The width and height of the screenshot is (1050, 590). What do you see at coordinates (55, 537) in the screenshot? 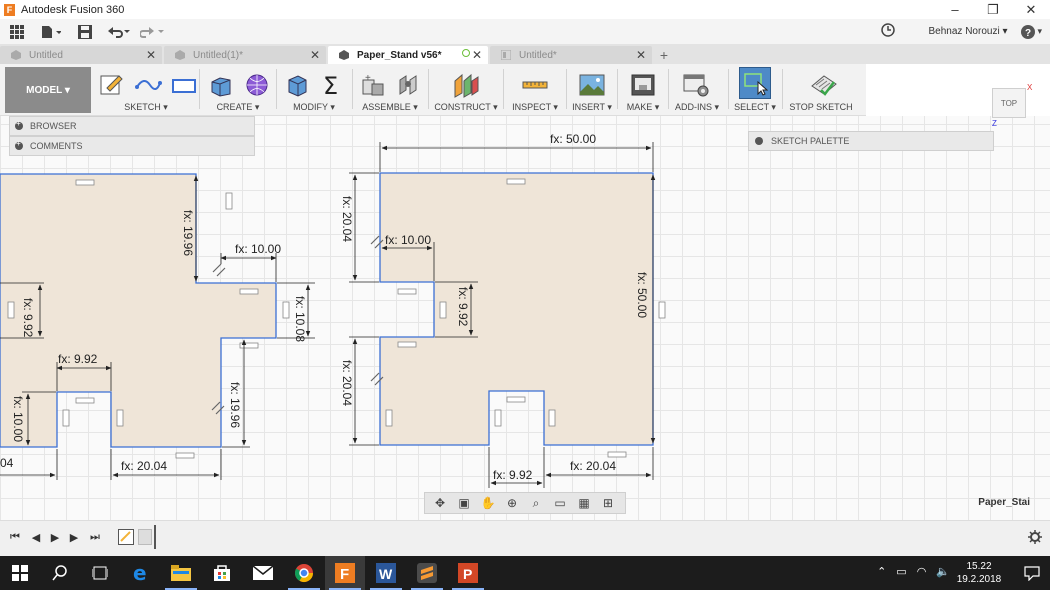
I see `play-icon: ▶` at bounding box center [55, 537].